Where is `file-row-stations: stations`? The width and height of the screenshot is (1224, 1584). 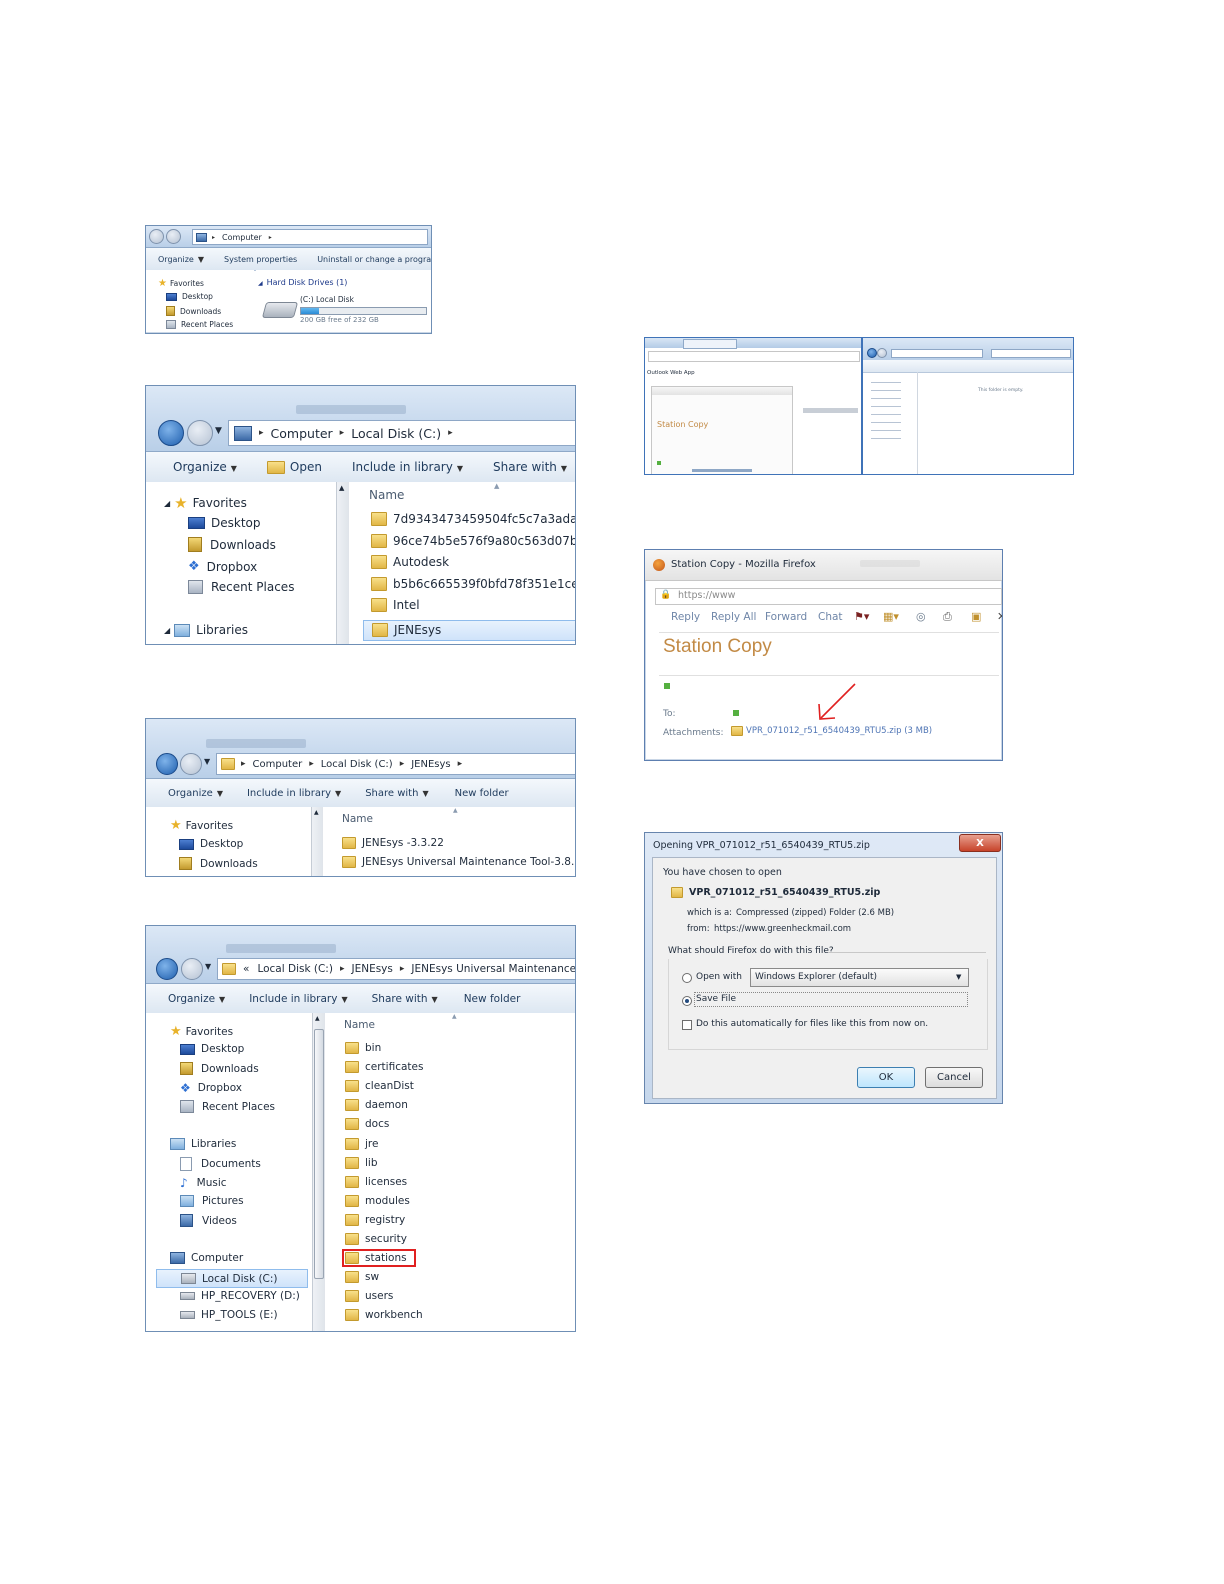 file-row-stations: stations is located at coordinates (379, 1258).